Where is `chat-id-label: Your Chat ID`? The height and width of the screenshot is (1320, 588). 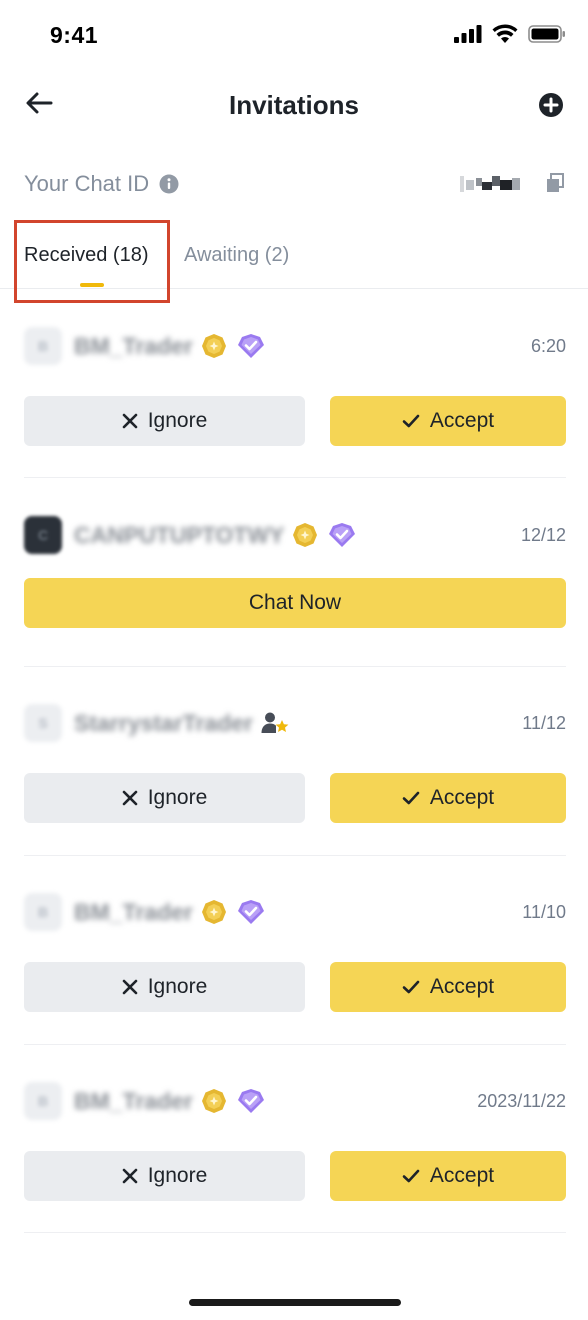 chat-id-label: Your Chat ID is located at coordinates (87, 183).